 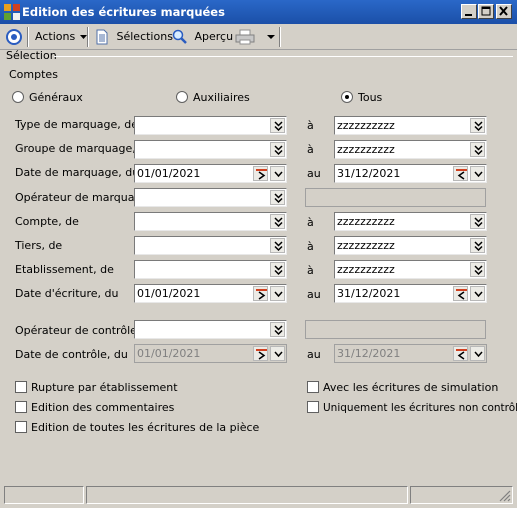 What do you see at coordinates (210, 197) in the screenshot?
I see `operateur-marquage-field` at bounding box center [210, 197].